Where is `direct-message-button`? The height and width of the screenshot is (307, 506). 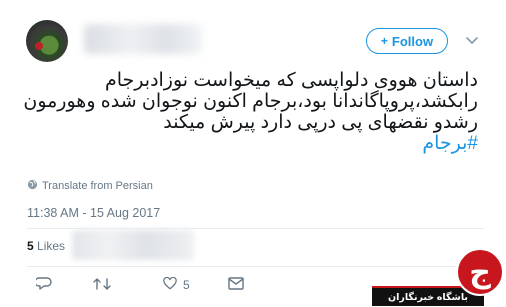 direct-message-button is located at coordinates (236, 285).